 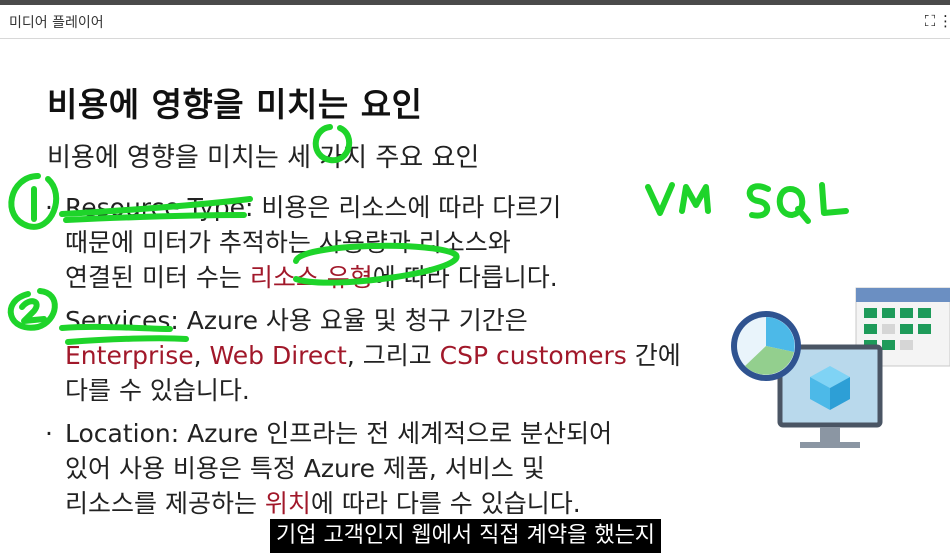 I want to click on bullet-text: 때문에 미터가 추적하는 사용량과 리소스와, so click(x=288, y=242).